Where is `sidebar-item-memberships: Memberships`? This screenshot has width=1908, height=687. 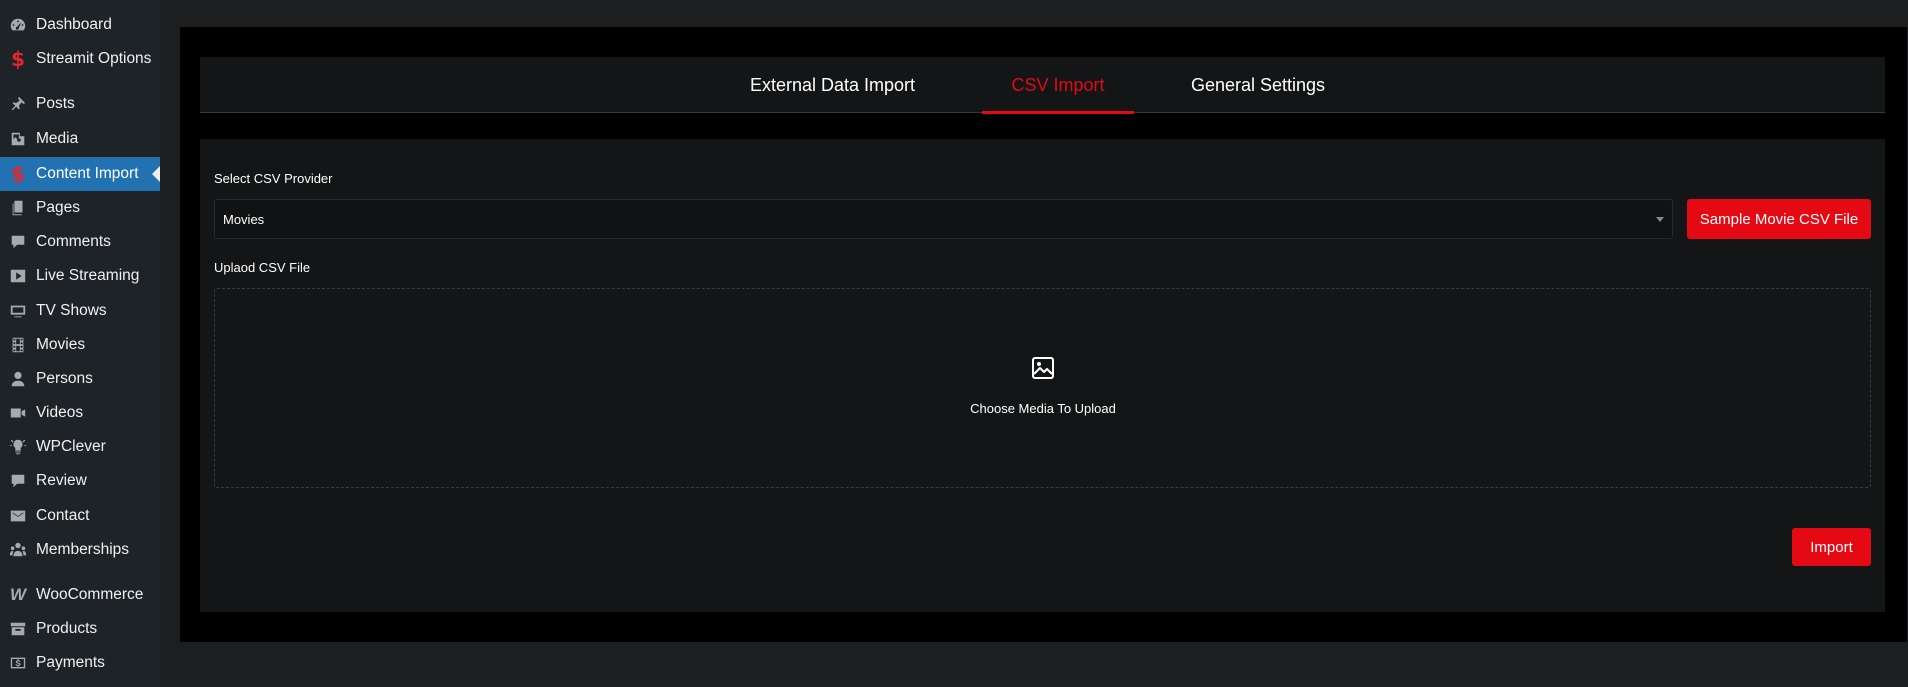 sidebar-item-memberships: Memberships is located at coordinates (80, 550).